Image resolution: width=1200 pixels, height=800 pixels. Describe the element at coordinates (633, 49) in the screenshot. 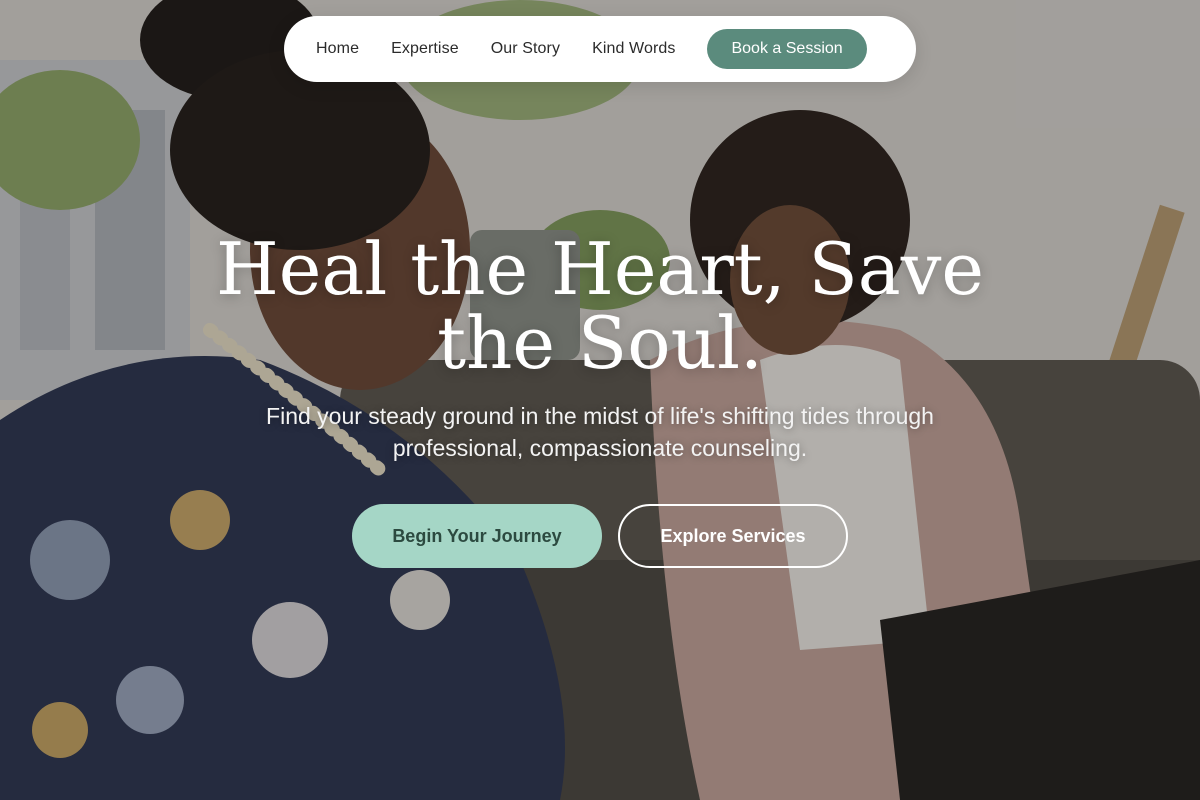

I see `nav-link-kind-words: Kind Words` at that location.